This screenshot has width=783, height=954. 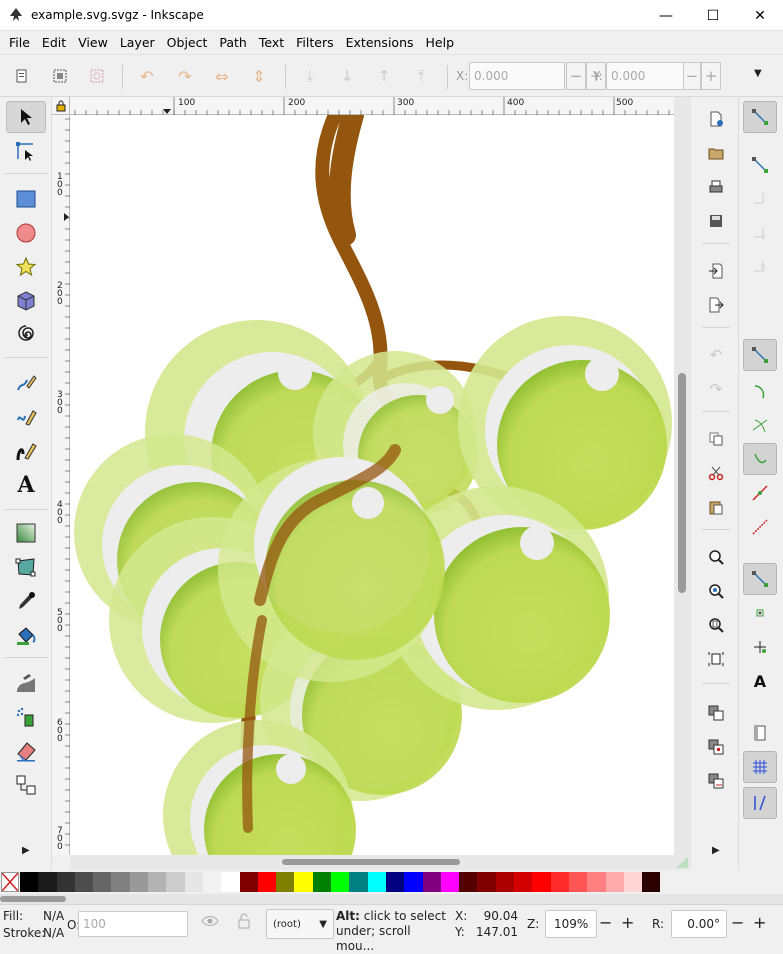 What do you see at coordinates (372, 106) in the screenshot?
I see `horizontal-ruler: 100 200 300 400 500` at bounding box center [372, 106].